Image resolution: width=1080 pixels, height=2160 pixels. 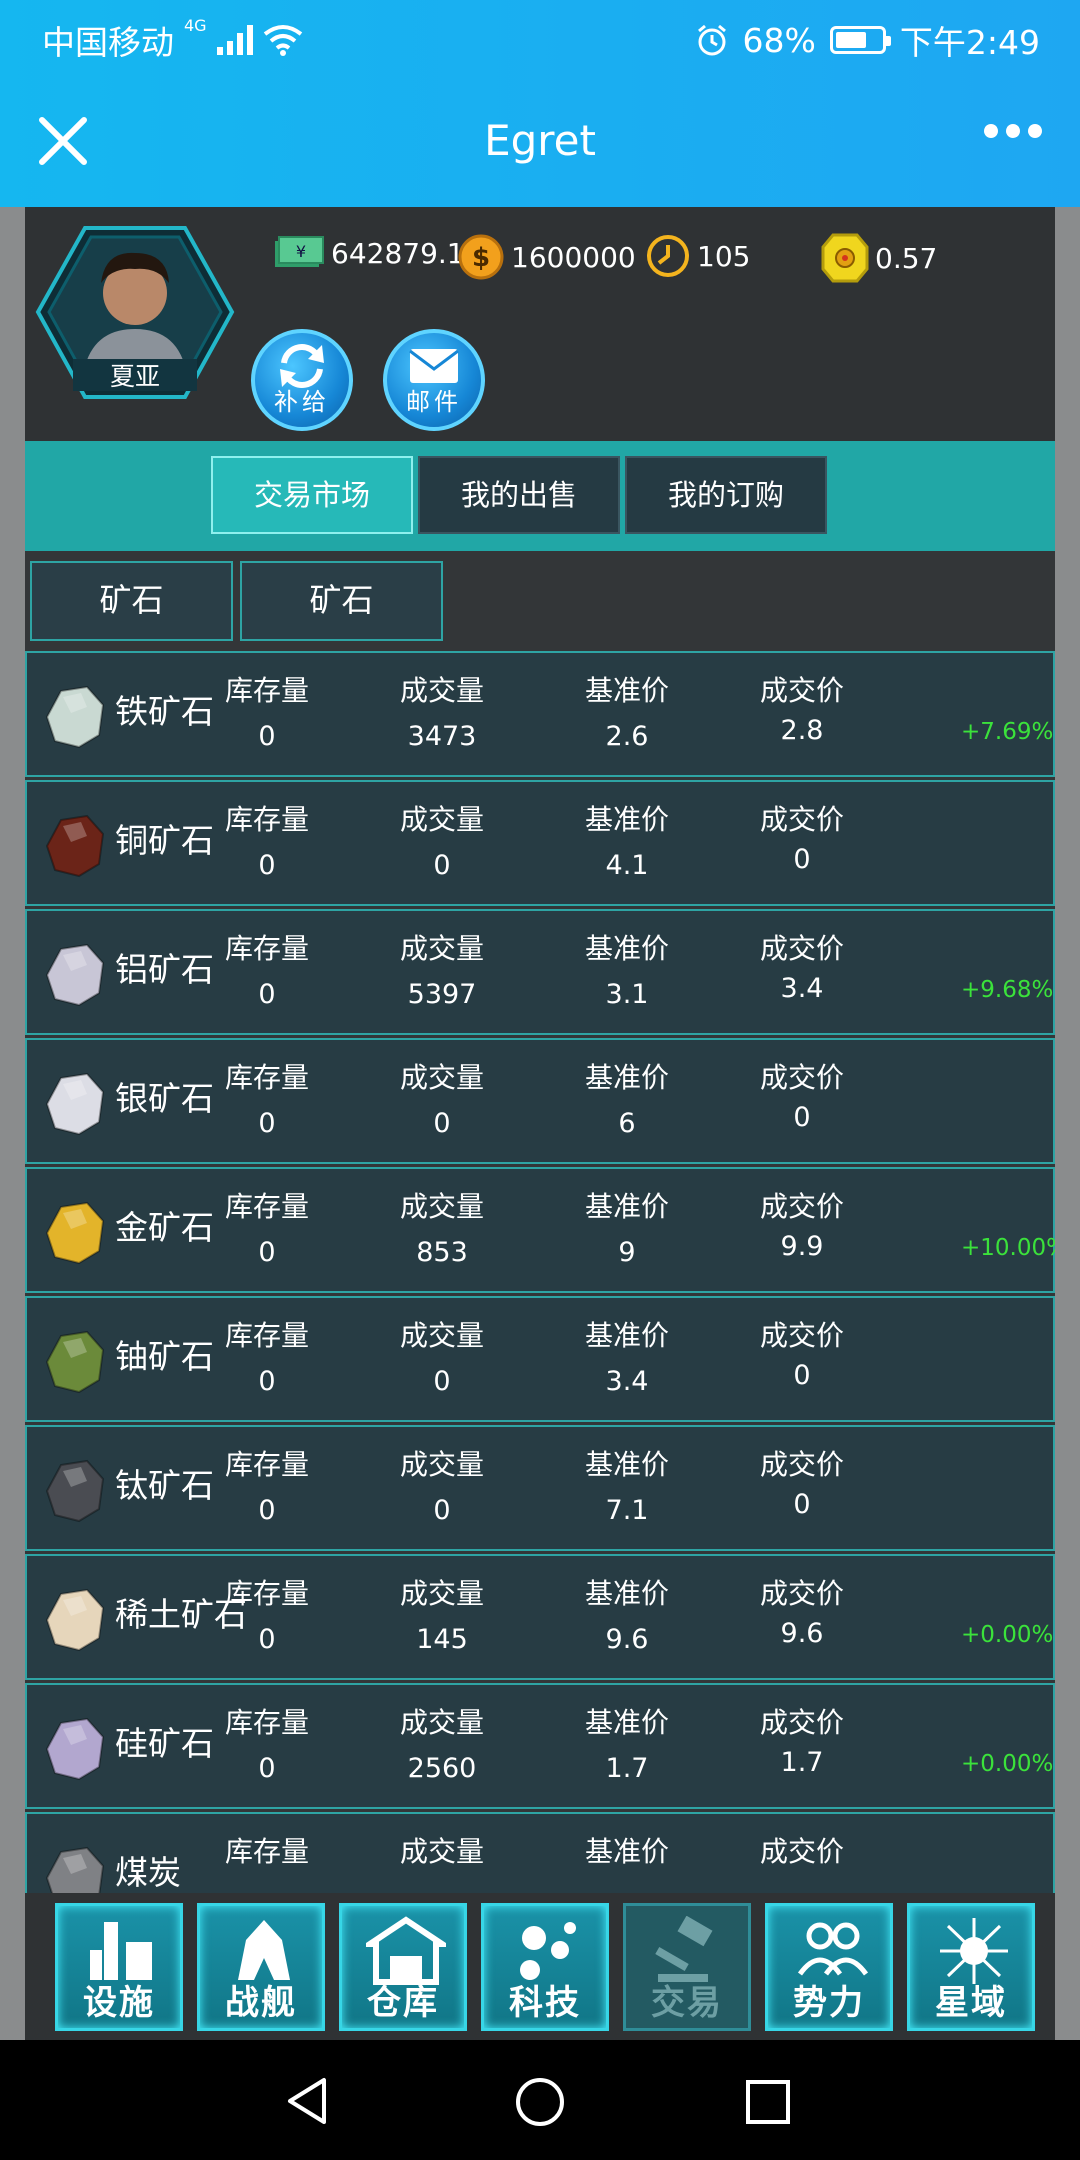 I want to click on nav-trade: 交易, so click(x=687, y=1967).